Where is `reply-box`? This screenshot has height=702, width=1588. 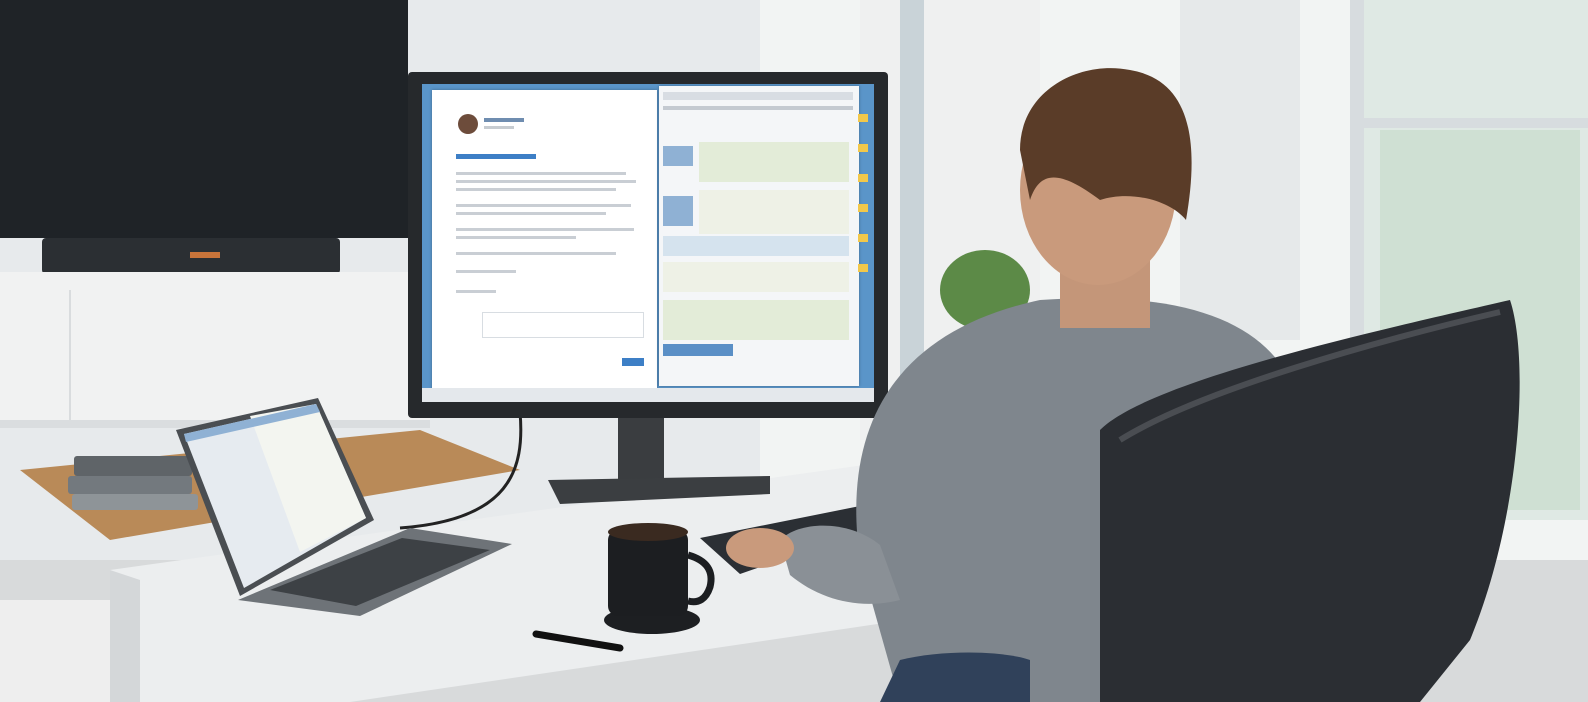 reply-box is located at coordinates (563, 325).